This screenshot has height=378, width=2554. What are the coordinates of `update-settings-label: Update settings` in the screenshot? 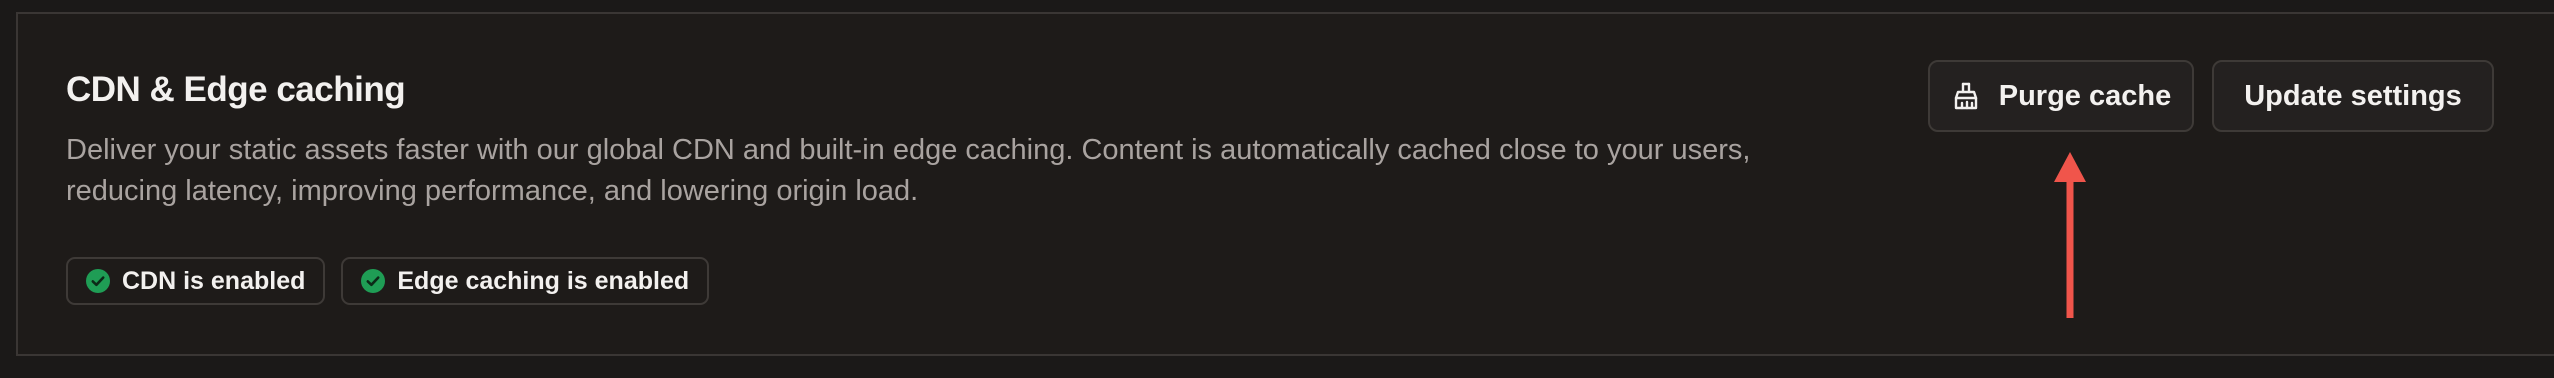 It's located at (2353, 95).